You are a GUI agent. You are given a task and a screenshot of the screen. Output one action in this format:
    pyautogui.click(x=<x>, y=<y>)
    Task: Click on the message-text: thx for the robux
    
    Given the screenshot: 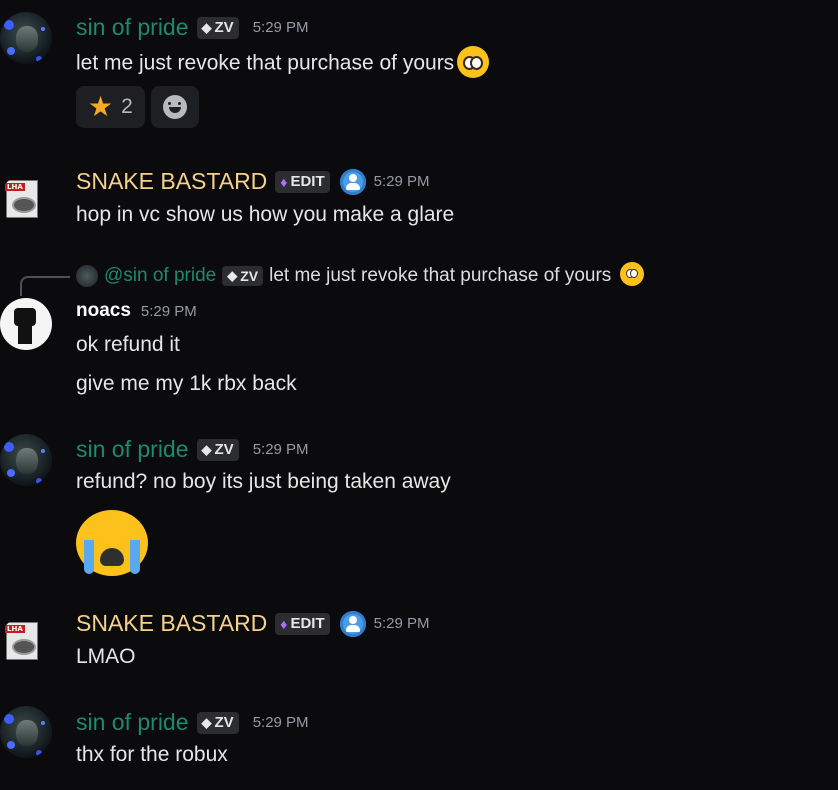 What is the action you would take?
    pyautogui.click(x=152, y=754)
    